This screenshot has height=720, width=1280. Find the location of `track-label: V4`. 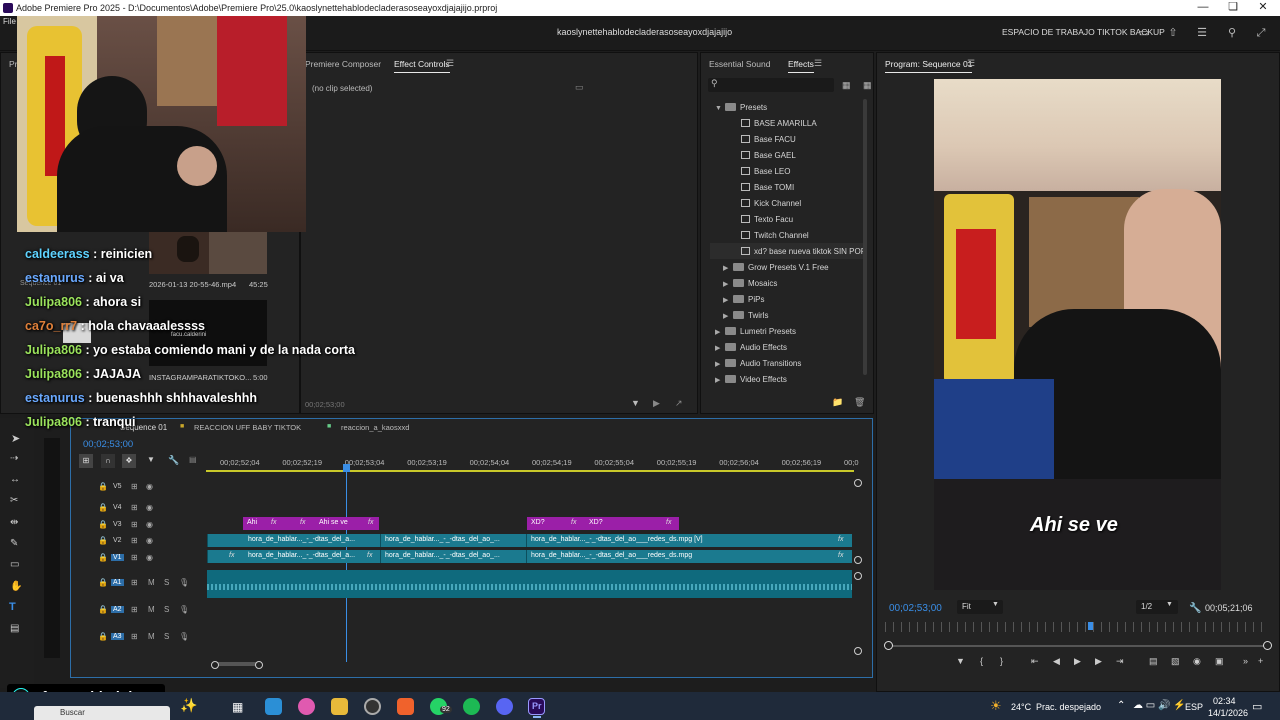

track-label: V4 is located at coordinates (117, 507).